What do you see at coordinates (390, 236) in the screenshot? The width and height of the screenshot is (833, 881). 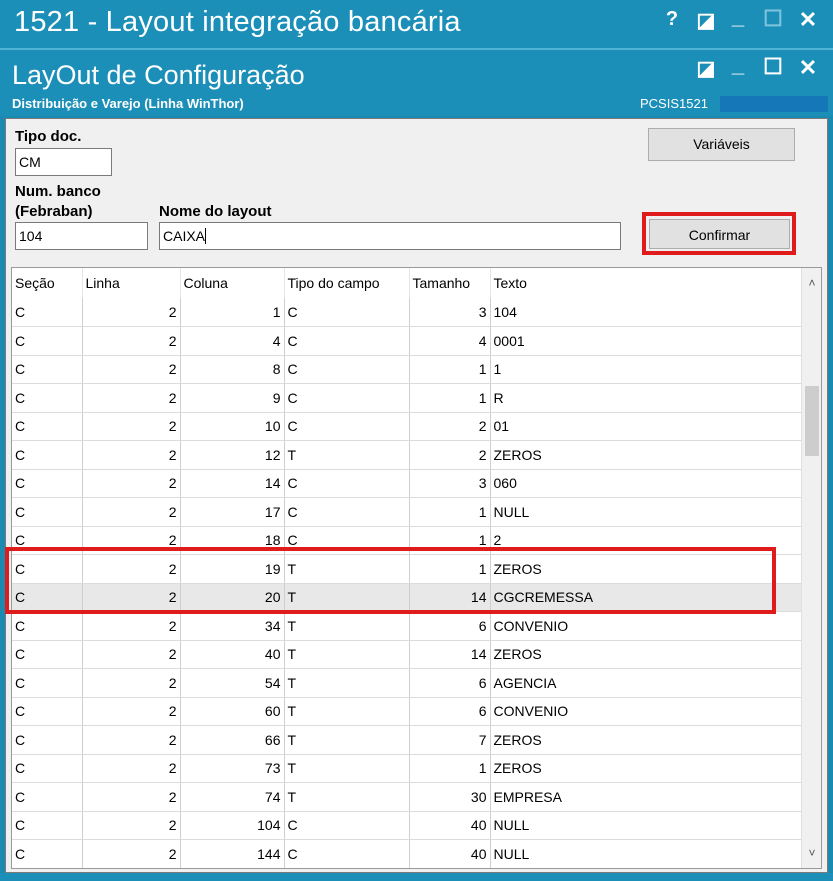 I see `nome-layout-field: CAIXA` at bounding box center [390, 236].